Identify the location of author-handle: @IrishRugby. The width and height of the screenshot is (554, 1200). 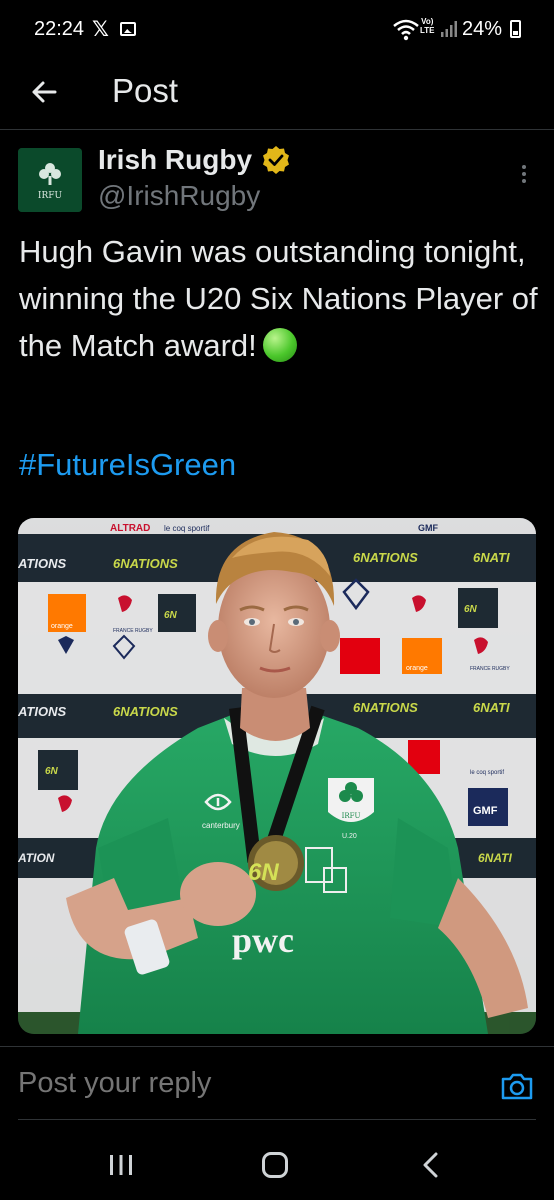
(179, 196).